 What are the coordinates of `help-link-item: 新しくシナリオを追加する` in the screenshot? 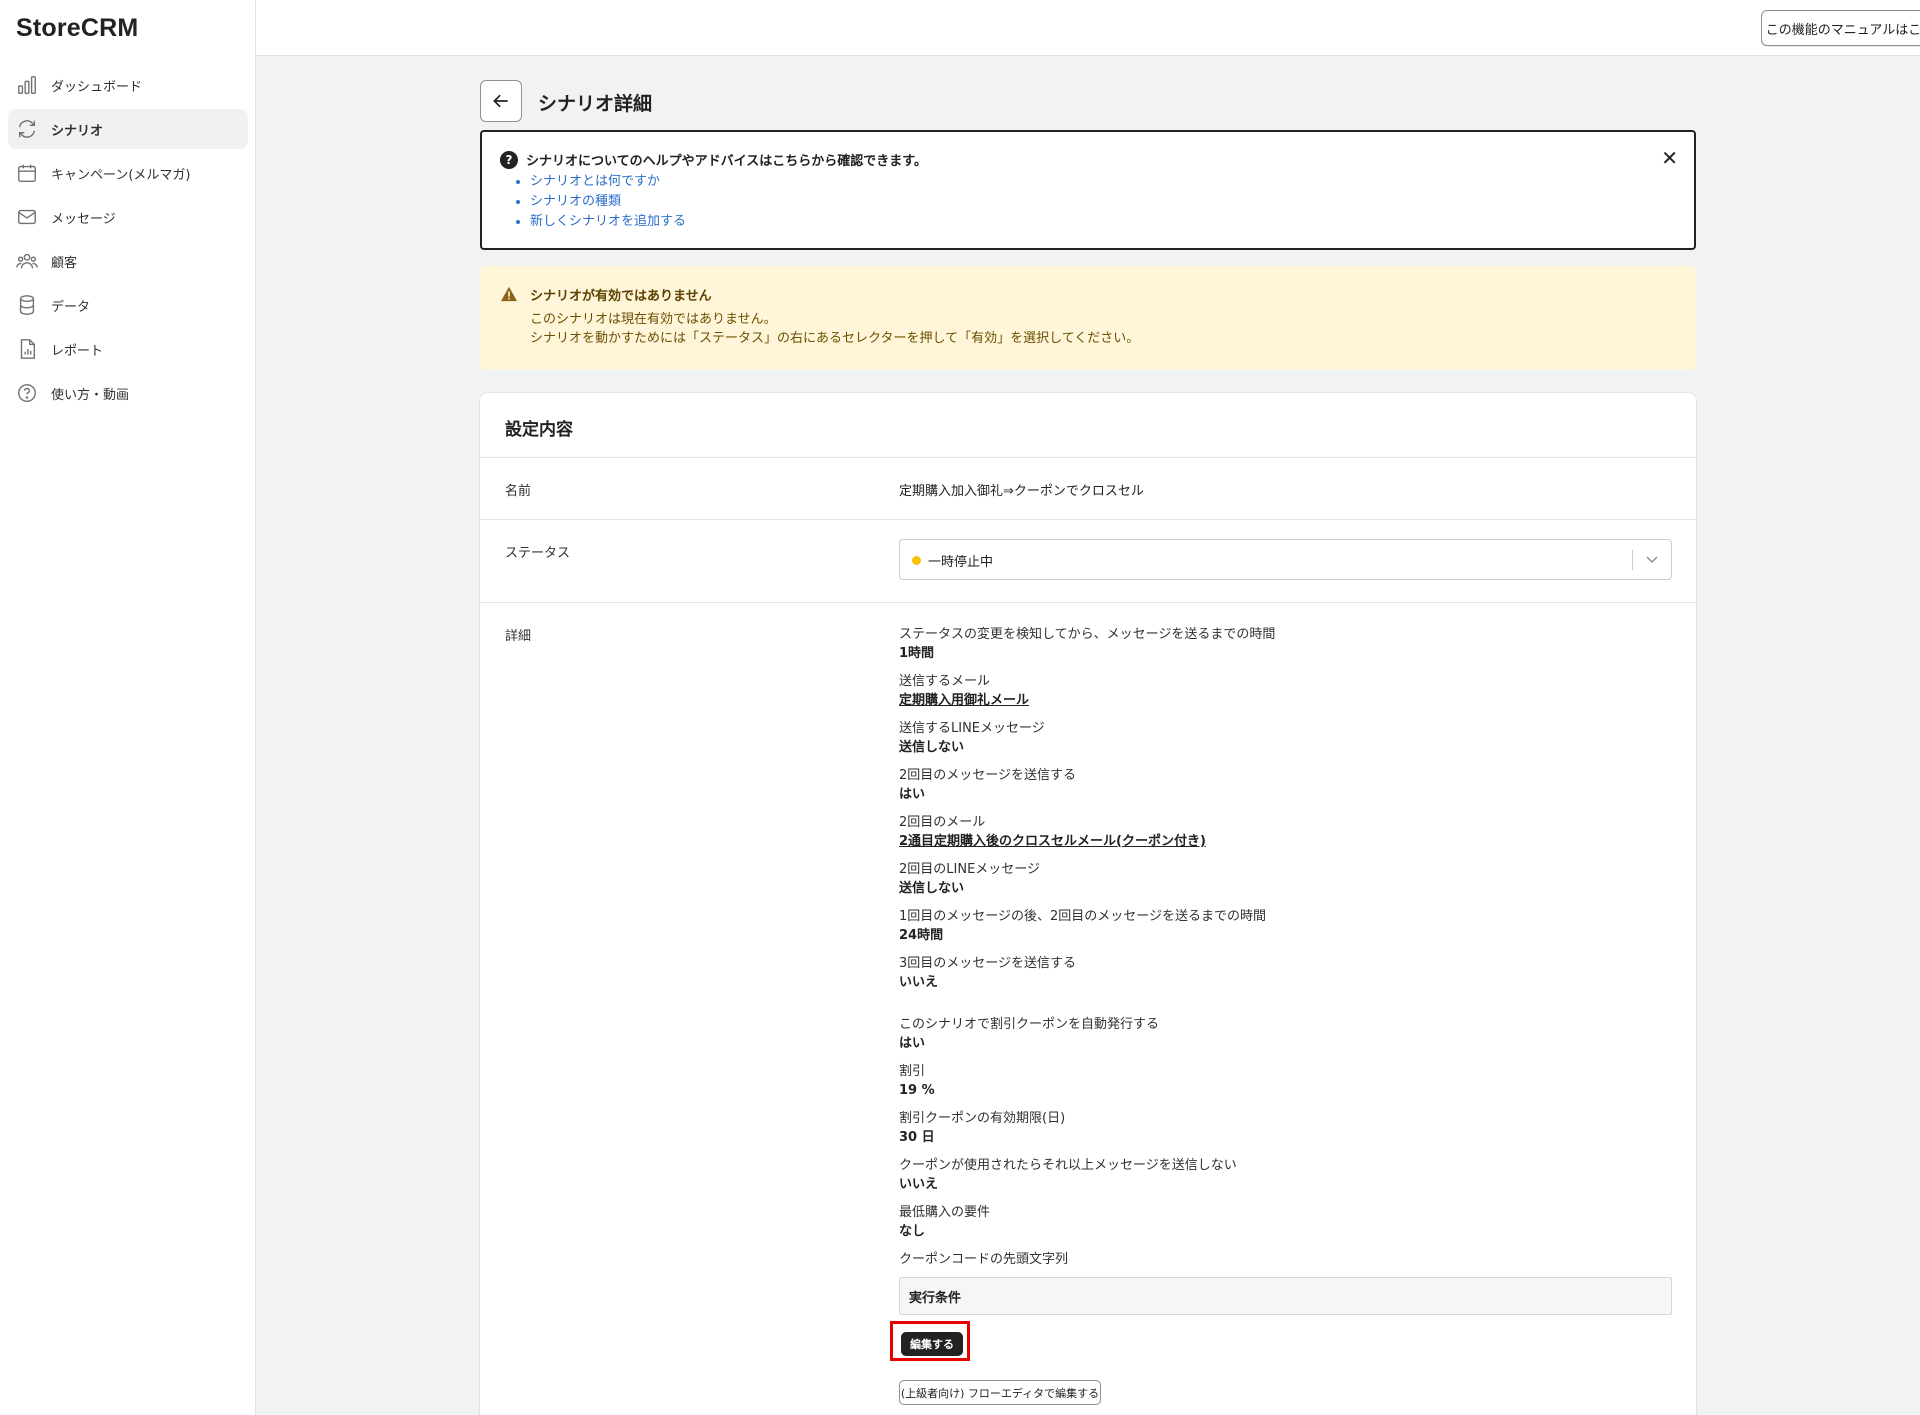 It's located at (608, 222).